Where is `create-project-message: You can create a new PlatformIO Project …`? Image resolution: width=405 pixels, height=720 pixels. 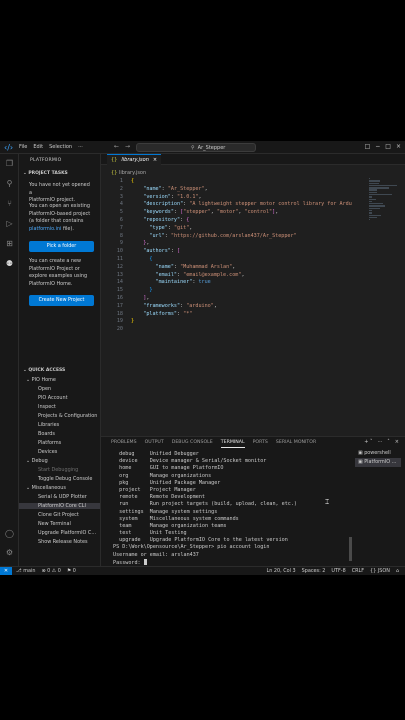 create-project-message: You can create a new PlatformIO Project … is located at coordinates (61, 273).